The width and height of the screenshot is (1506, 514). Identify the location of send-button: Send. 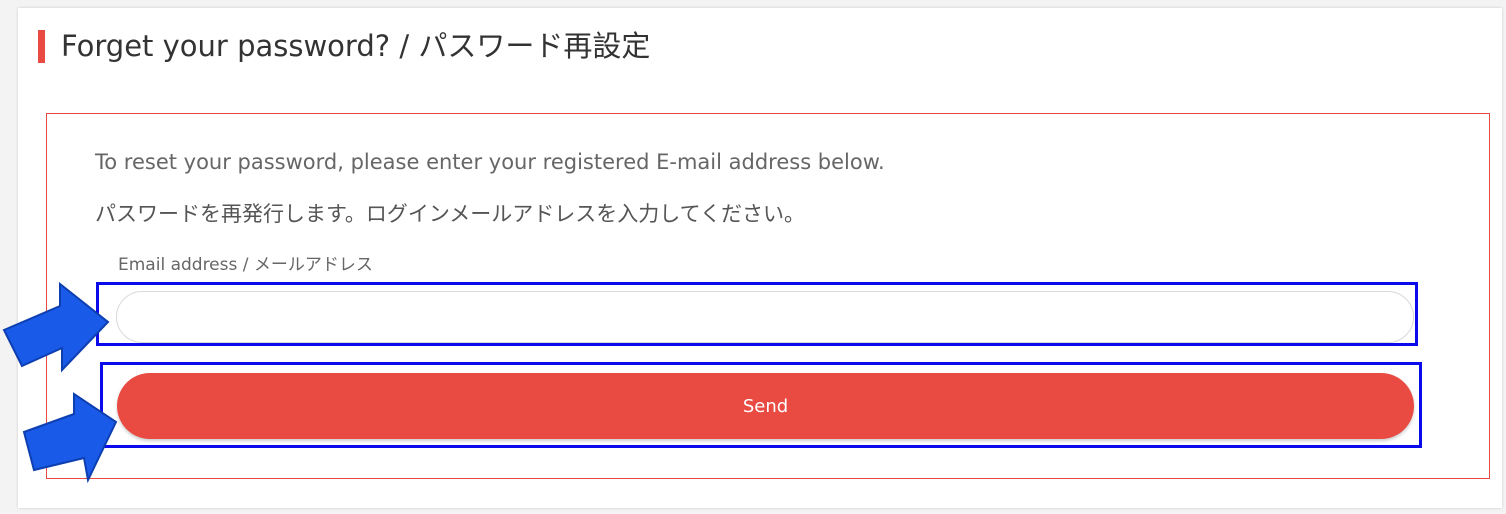
(765, 406).